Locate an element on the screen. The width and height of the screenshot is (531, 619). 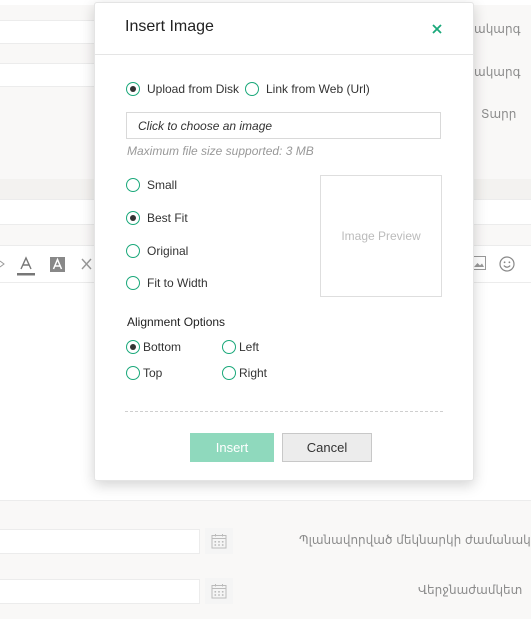
font-color-icon is located at coordinates (26, 266).